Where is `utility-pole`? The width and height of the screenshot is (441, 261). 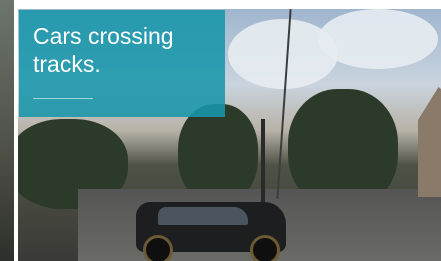 utility-pole is located at coordinates (263, 161).